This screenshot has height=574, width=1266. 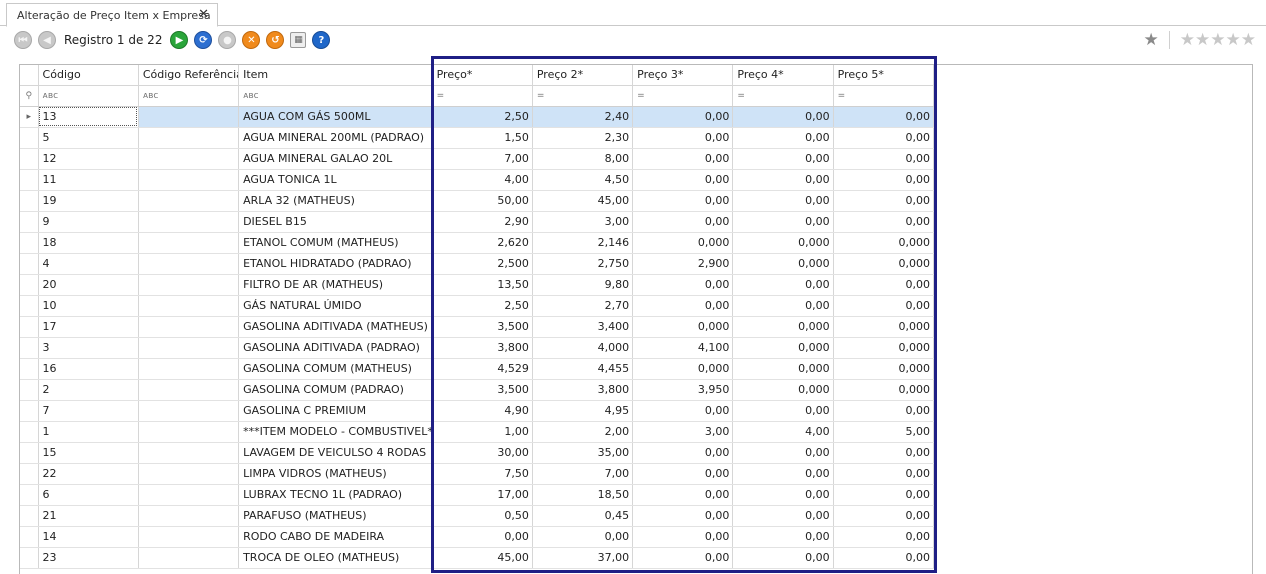 I want to click on previous-record-icon: ◀, so click(x=47, y=40).